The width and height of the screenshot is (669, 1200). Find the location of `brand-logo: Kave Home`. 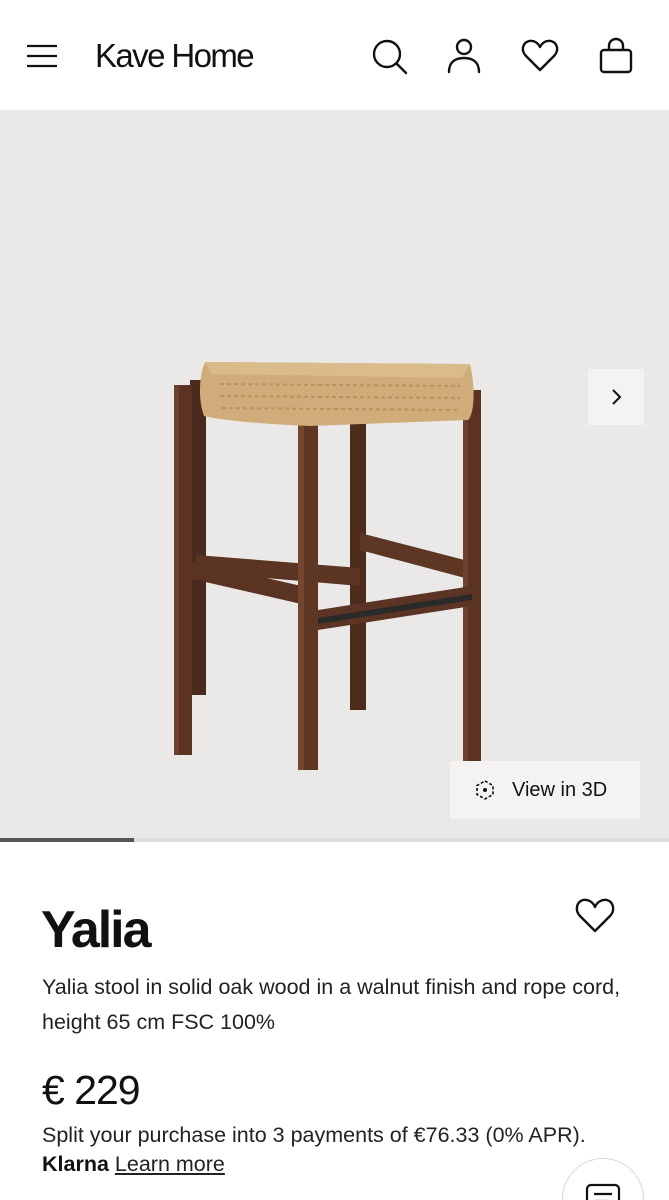

brand-logo: Kave Home is located at coordinates (175, 56).